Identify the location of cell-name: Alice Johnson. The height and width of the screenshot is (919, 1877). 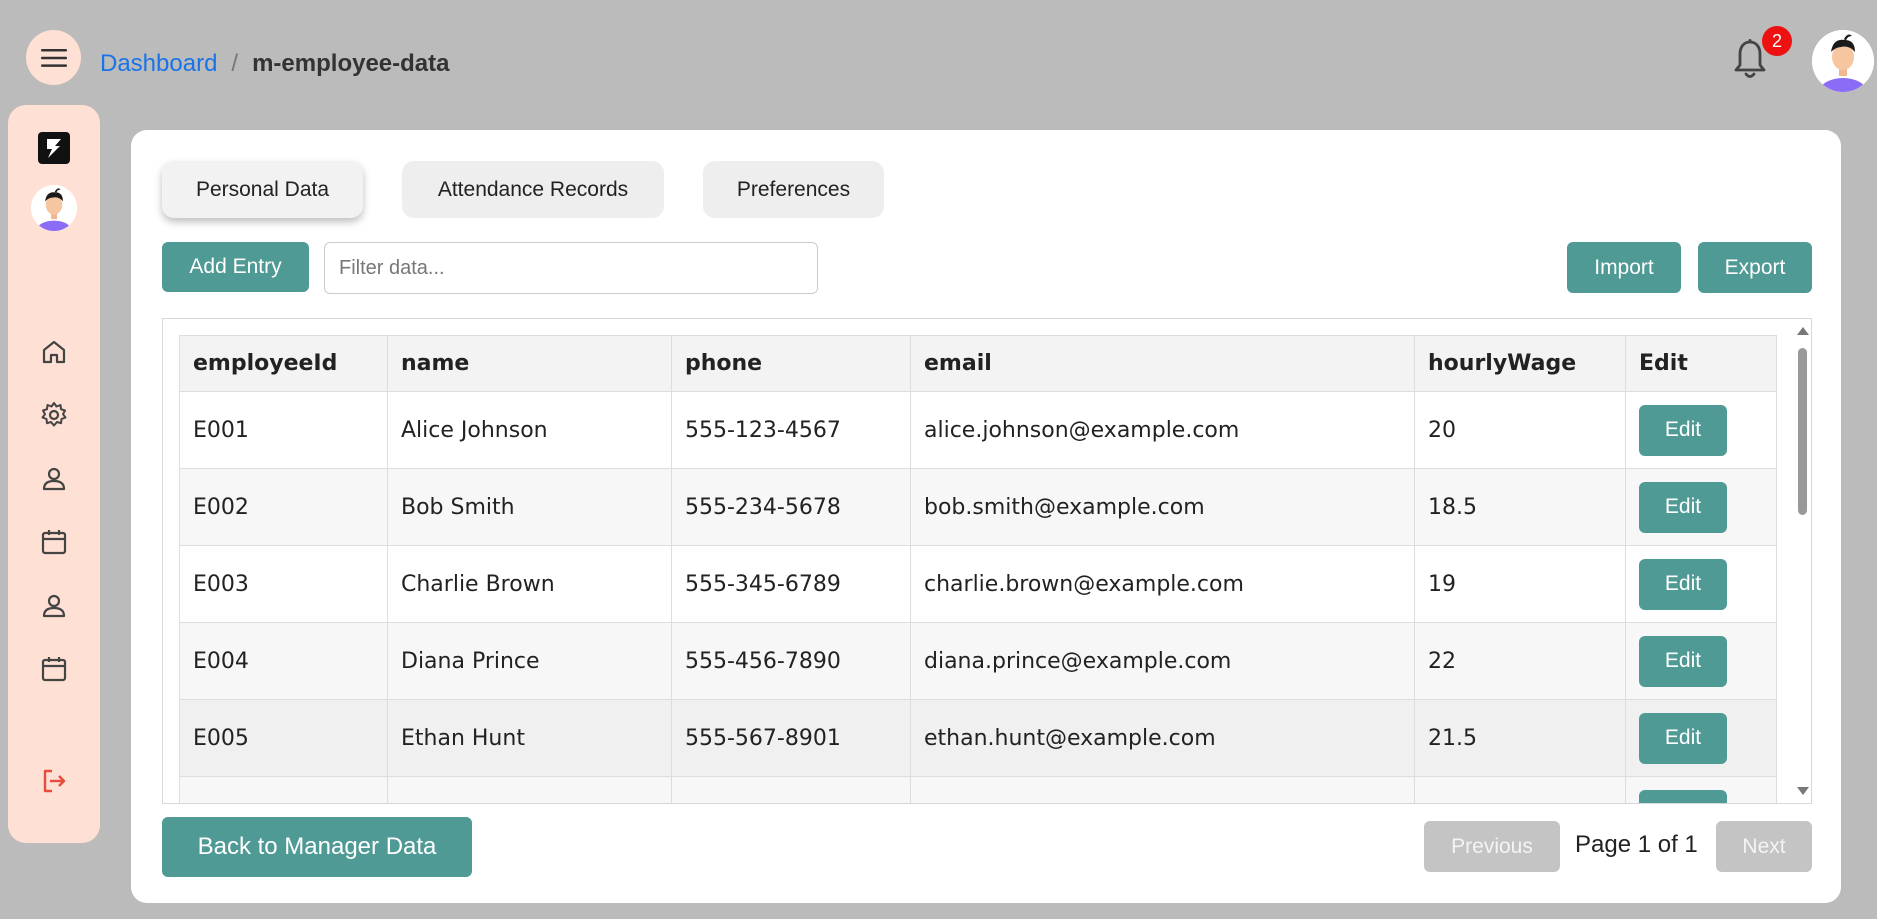
(529, 430).